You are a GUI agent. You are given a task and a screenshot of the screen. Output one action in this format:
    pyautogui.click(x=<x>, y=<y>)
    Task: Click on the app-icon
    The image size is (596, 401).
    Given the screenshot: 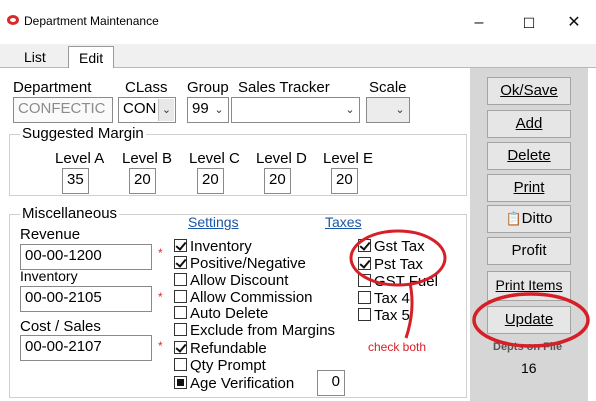 What is the action you would take?
    pyautogui.click(x=13, y=20)
    